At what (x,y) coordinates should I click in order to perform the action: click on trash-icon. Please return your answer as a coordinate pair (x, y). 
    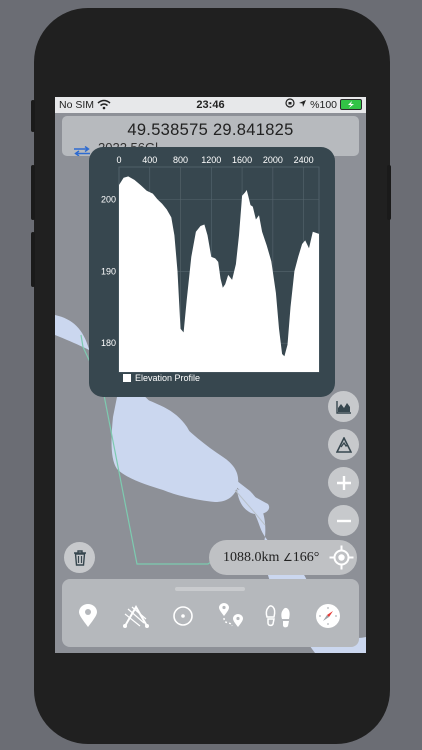
    Looking at the image, I should click on (80, 557).